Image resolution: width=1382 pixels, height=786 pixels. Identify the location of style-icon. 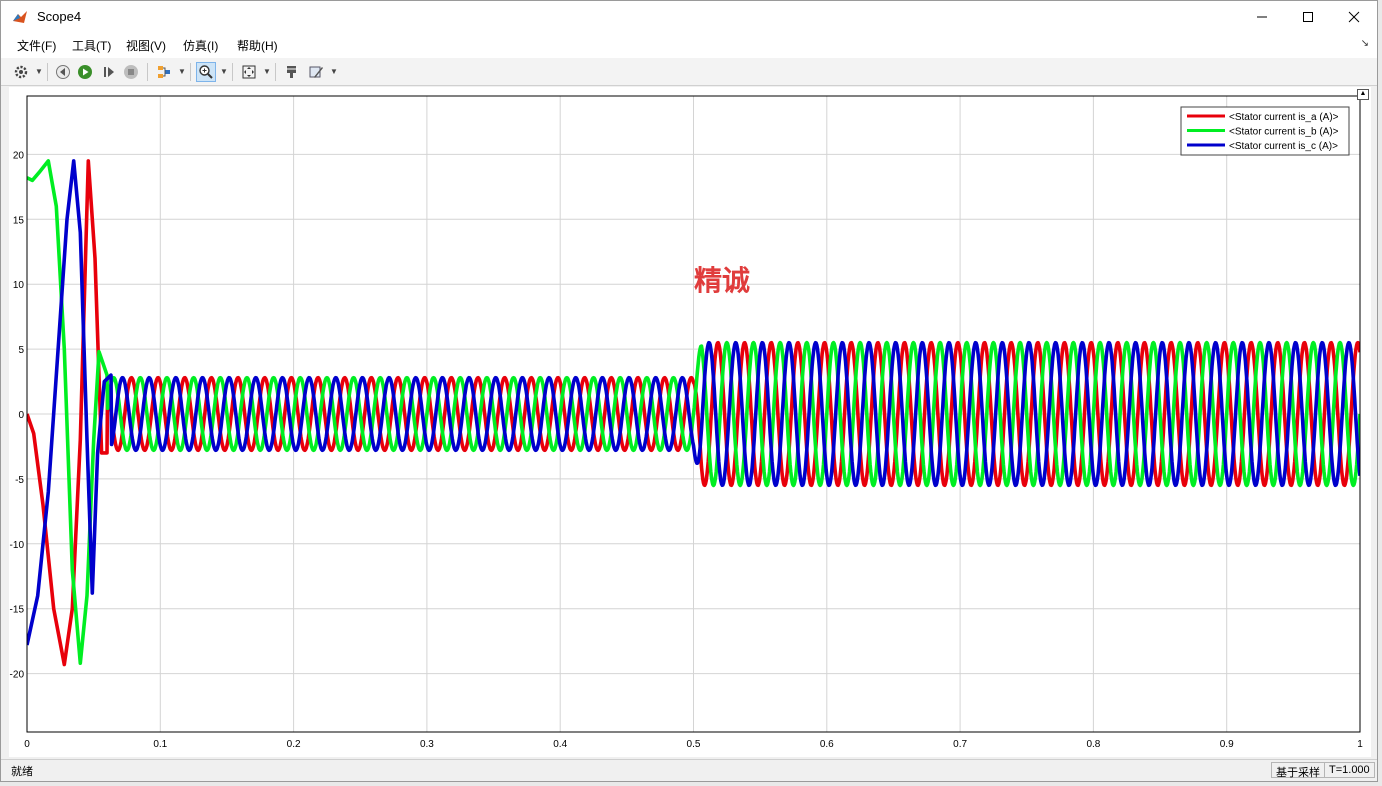
(316, 72).